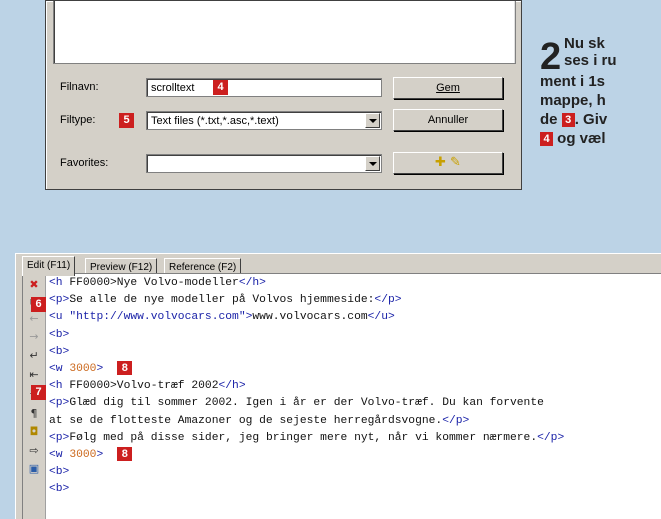 Image resolution: width=661 pixels, height=519 pixels. Describe the element at coordinates (173, 88) in the screenshot. I see `filename-value: scrolltext` at that location.